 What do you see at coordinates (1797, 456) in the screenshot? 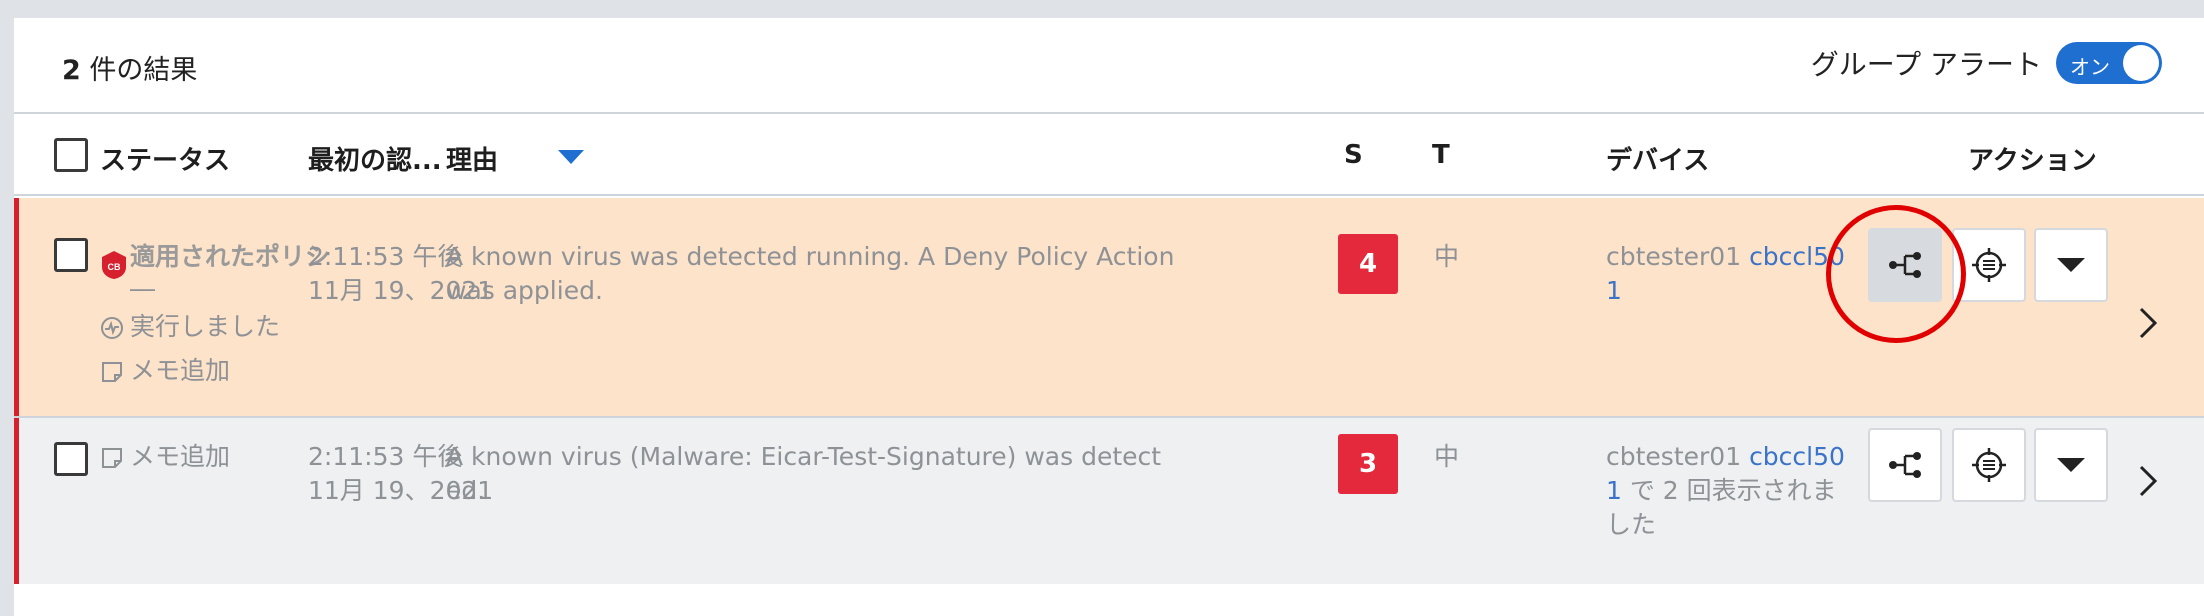
I see `device-link: cbccl50` at bounding box center [1797, 456].